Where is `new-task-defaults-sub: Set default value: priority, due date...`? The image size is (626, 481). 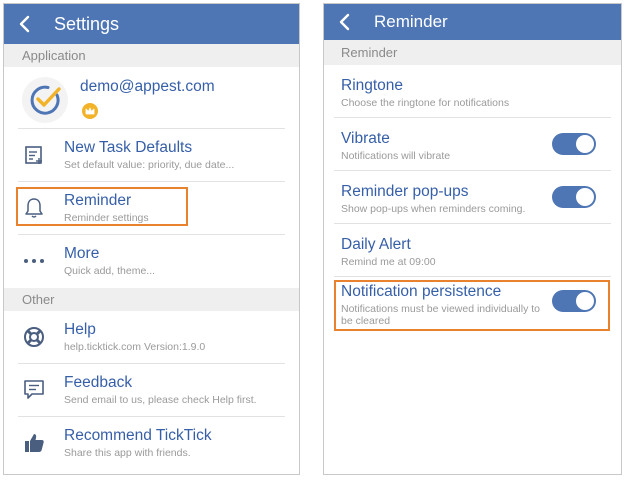
new-task-defaults-sub: Set default value: priority, due date... is located at coordinates (149, 165).